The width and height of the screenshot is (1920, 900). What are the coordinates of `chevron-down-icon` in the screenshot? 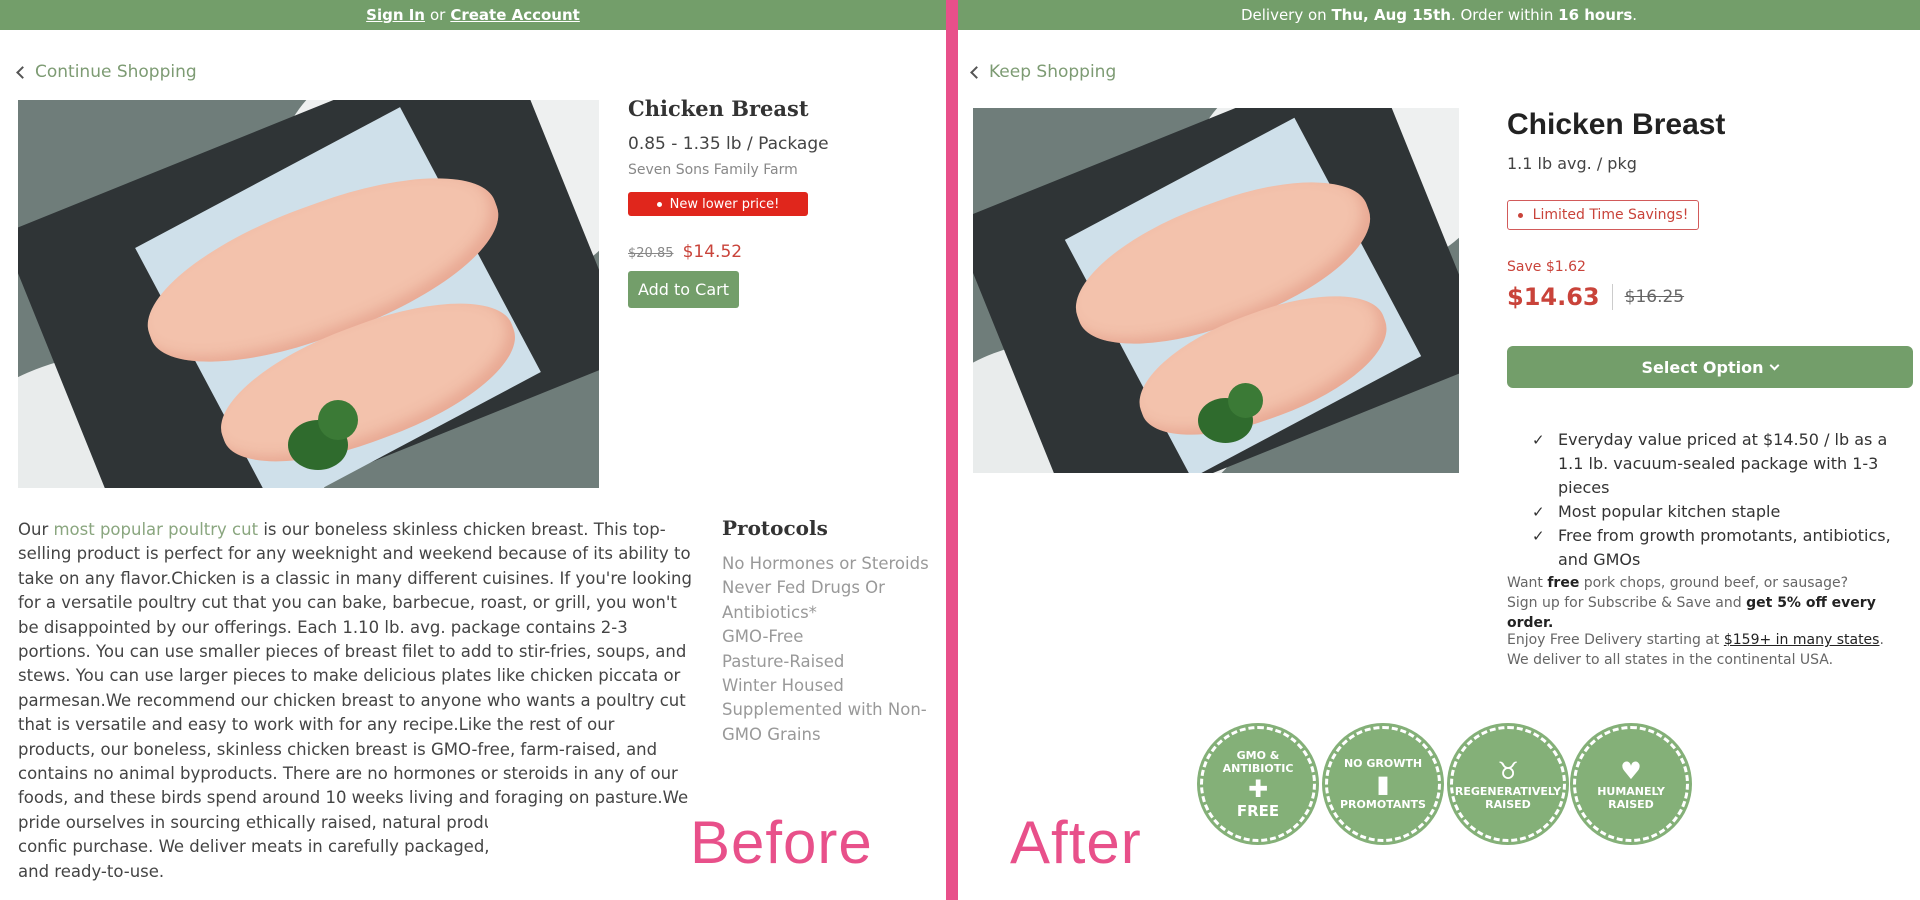 It's located at (1775, 365).